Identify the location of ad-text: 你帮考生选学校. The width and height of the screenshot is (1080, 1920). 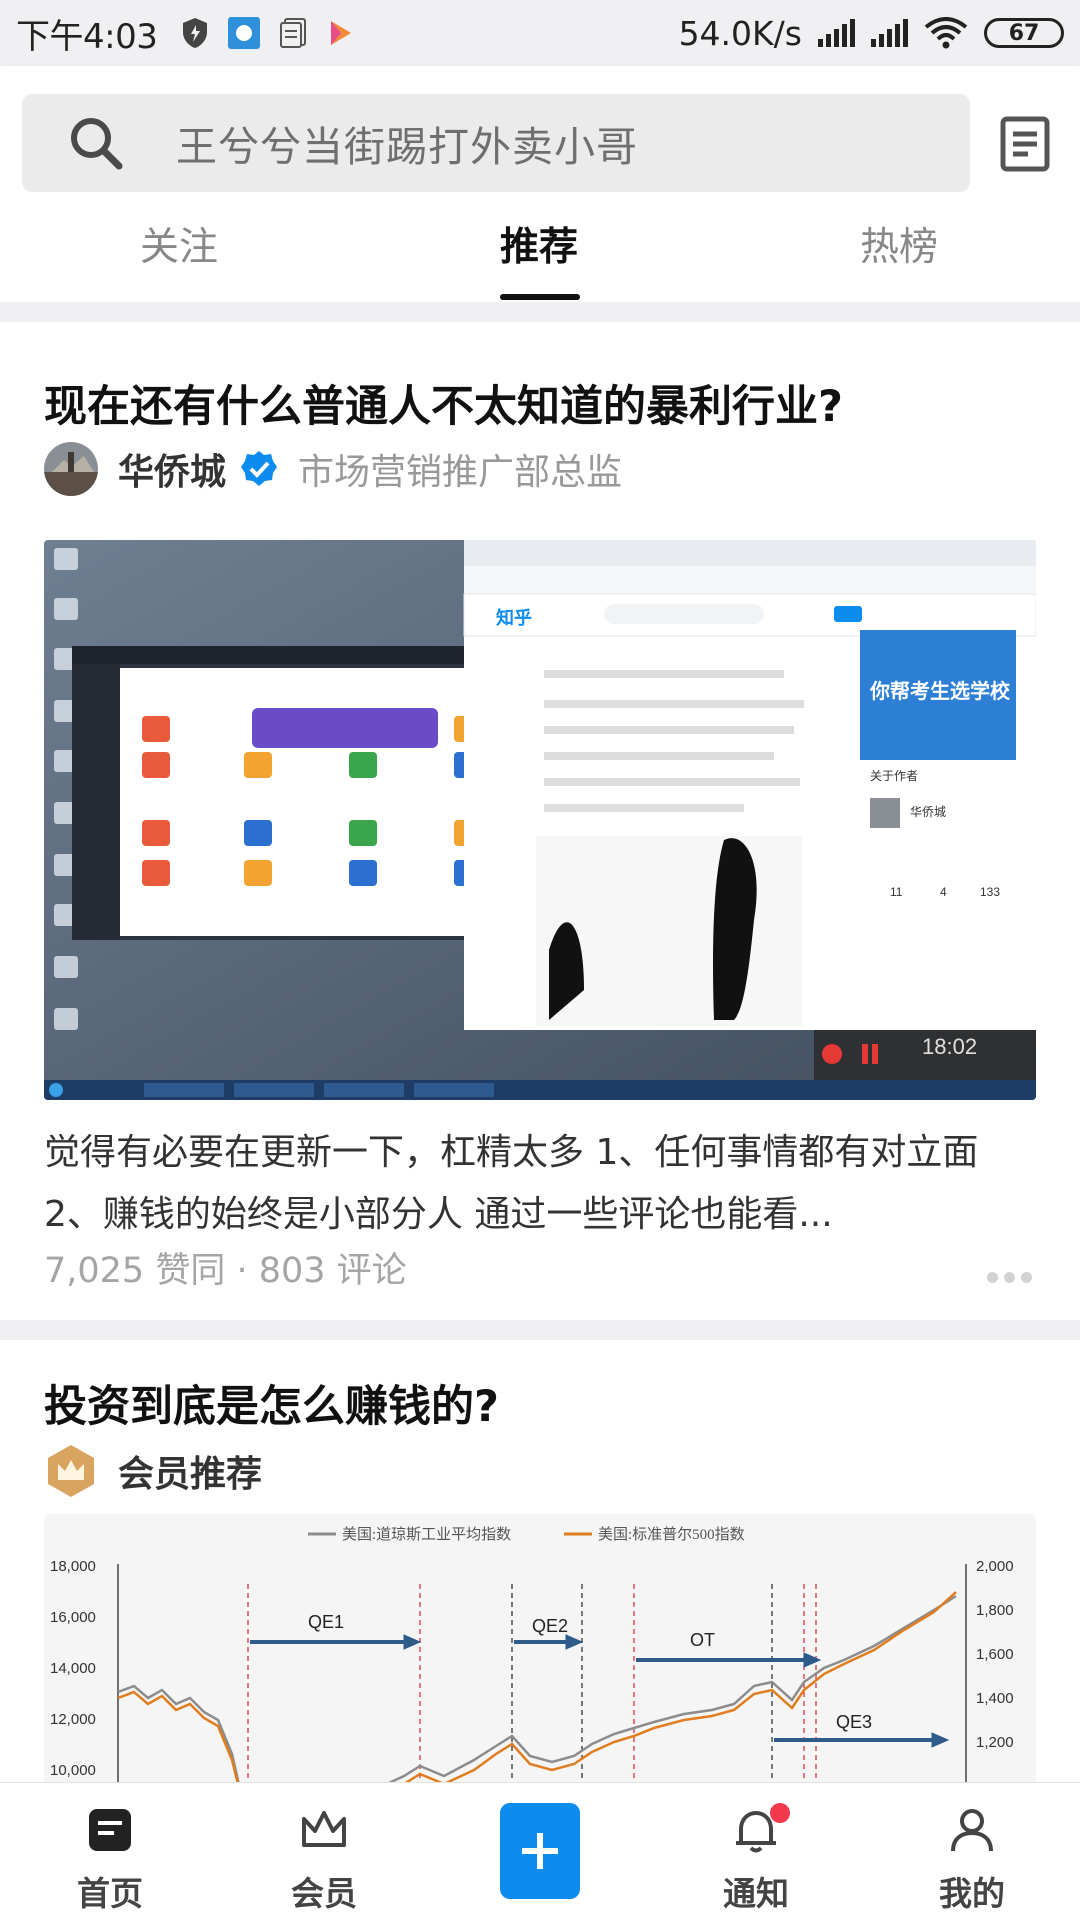
(940, 691).